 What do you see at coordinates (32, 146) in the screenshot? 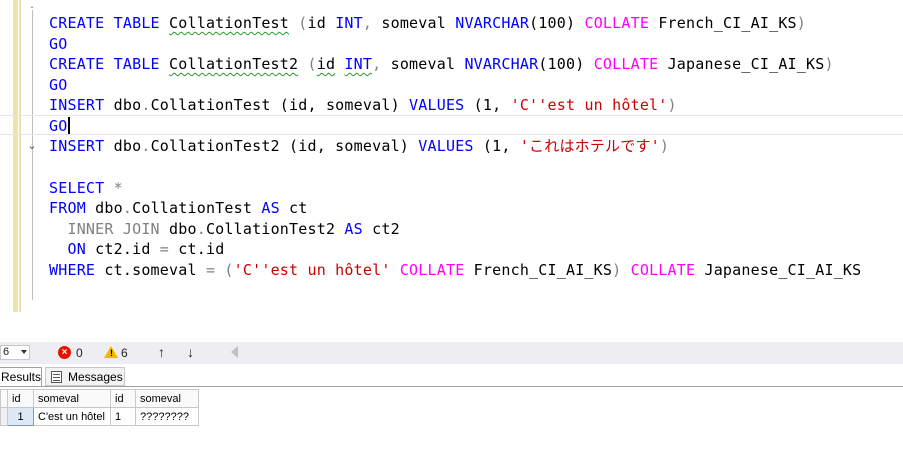
I see `fold-collapse-icon: ⌄` at bounding box center [32, 146].